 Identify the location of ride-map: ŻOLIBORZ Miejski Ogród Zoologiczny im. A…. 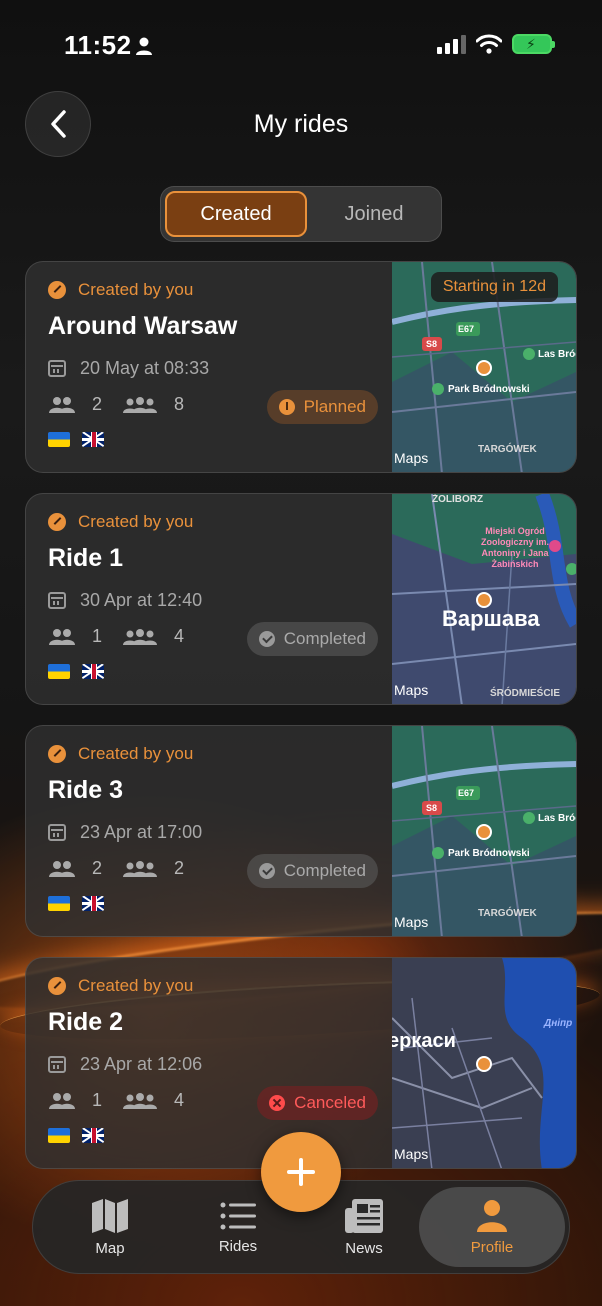
(484, 599).